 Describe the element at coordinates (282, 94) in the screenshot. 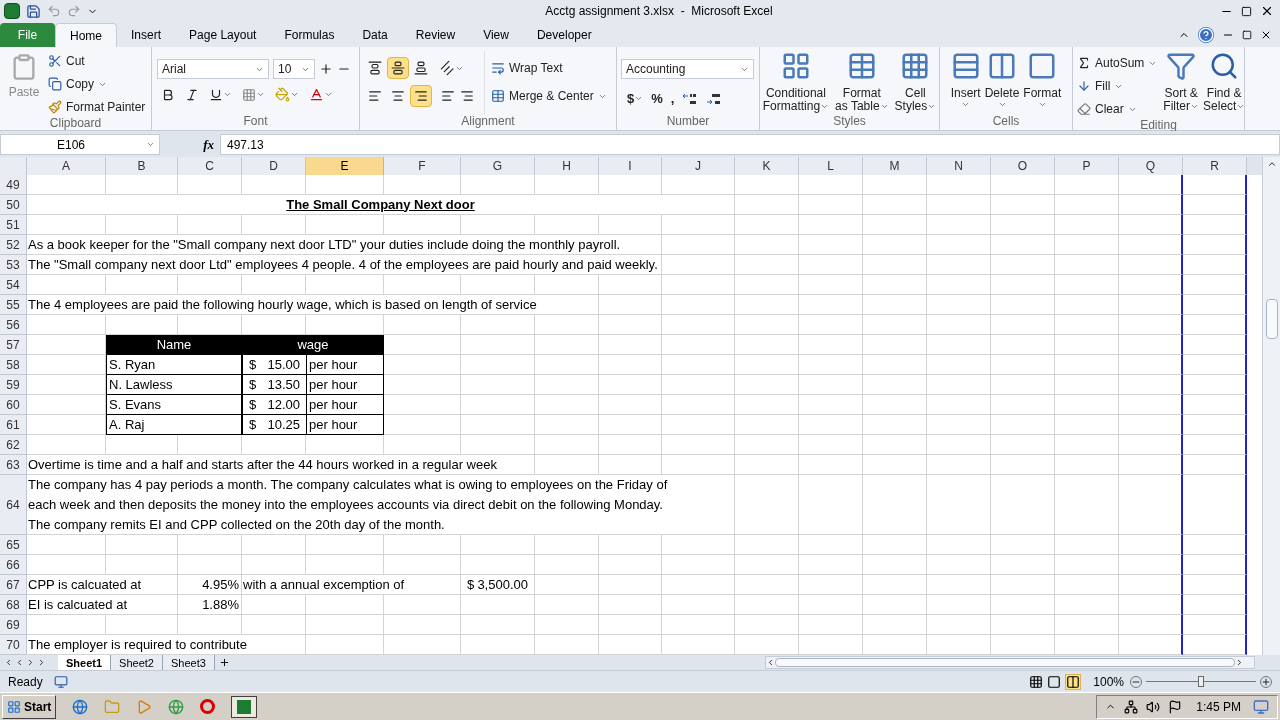

I see `fill-color-icon` at that location.